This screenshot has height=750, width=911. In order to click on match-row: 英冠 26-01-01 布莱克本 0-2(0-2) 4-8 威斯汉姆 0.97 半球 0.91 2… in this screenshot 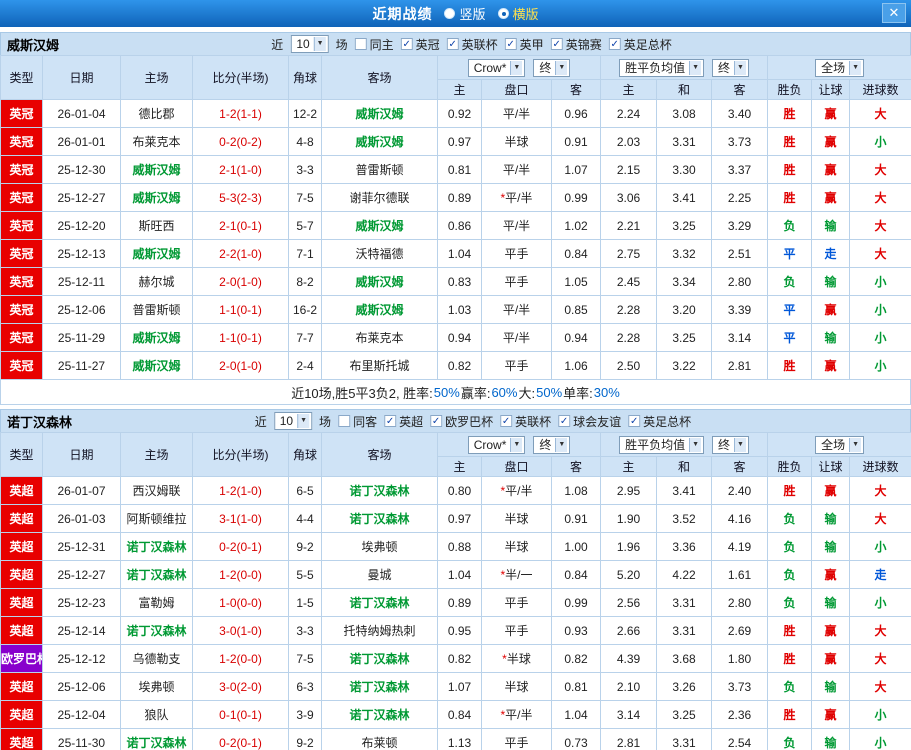, I will do `click(455, 141)`.